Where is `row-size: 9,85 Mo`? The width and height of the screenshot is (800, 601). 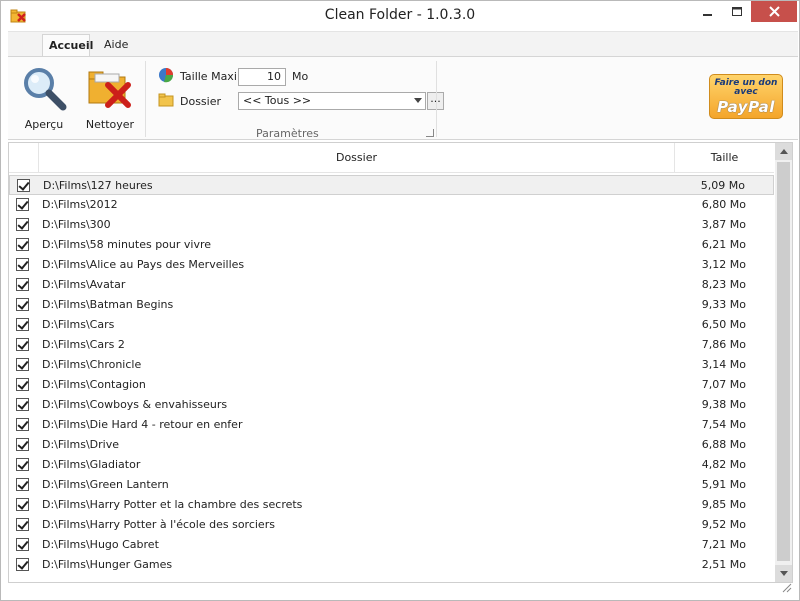
row-size: 9,85 Mo is located at coordinates (723, 504).